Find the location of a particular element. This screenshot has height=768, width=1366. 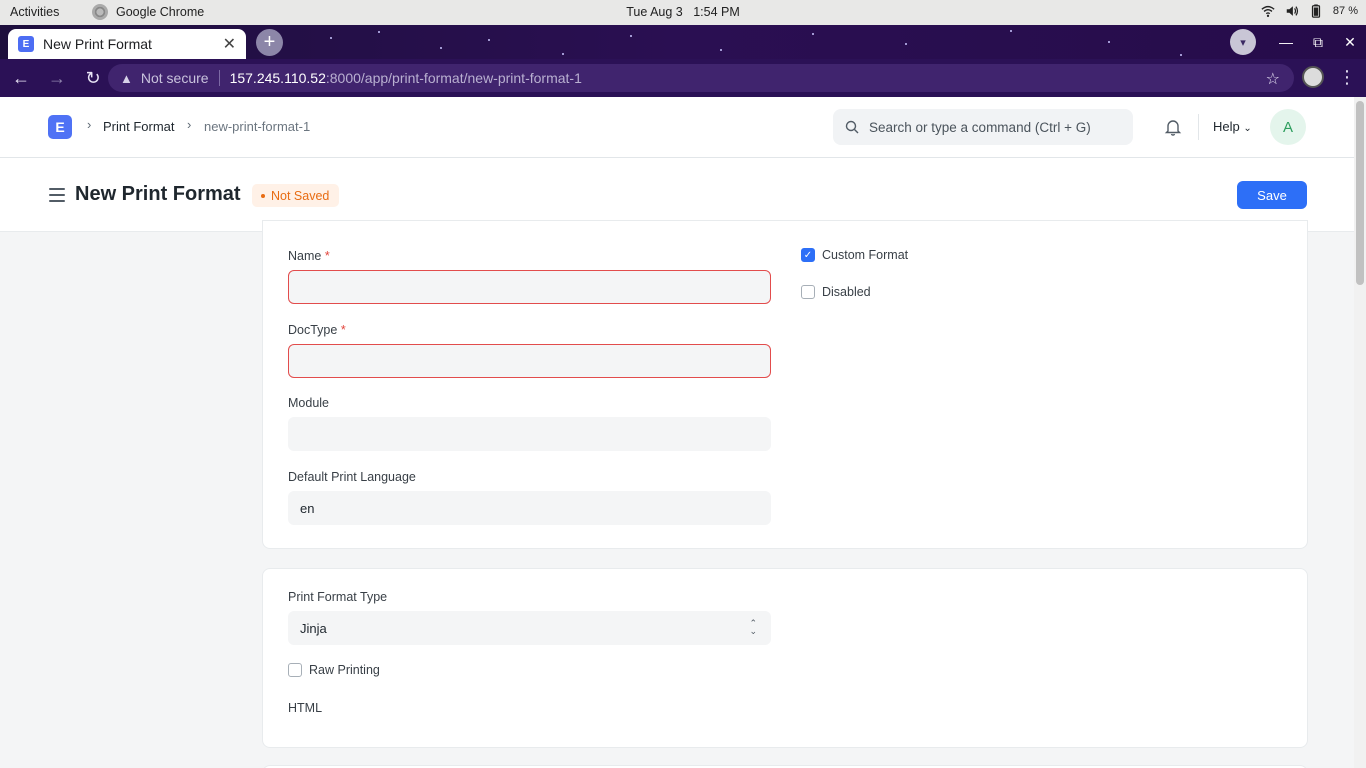

name-label: Name * is located at coordinates (309, 256).